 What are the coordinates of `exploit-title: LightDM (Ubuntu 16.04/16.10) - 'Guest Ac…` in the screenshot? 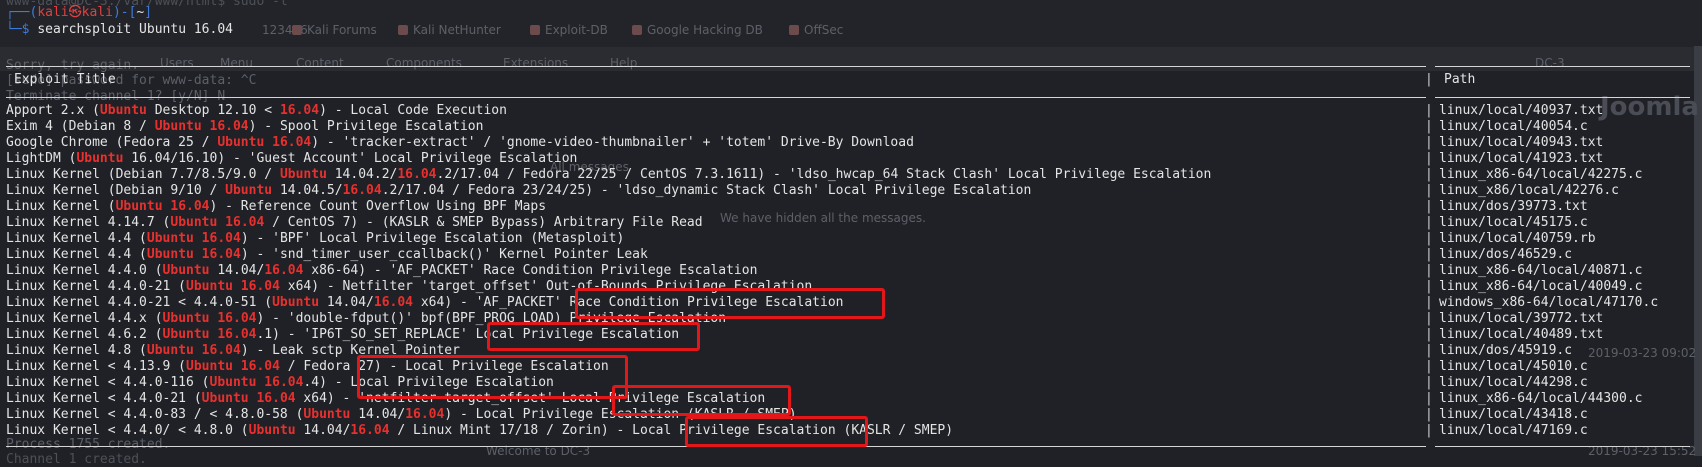 It's located at (292, 158).